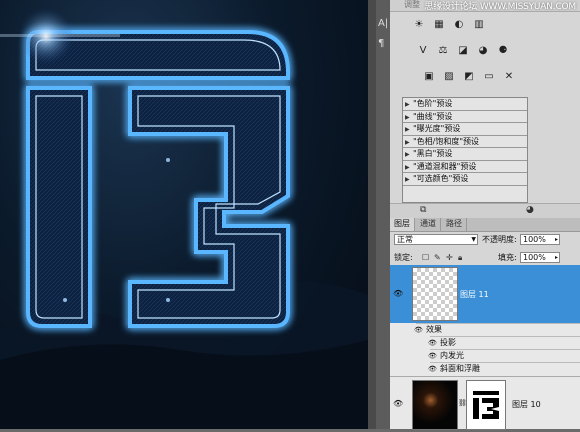 The width and height of the screenshot is (580, 432). Describe the element at coordinates (465, 129) in the screenshot. I see `preset-item: ▶ "曝光度"预设` at that location.